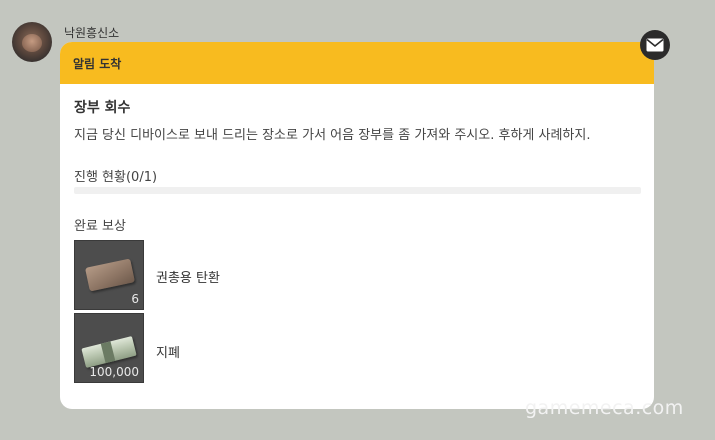 The image size is (715, 440). I want to click on pistol-ammo-icon, so click(110, 275).